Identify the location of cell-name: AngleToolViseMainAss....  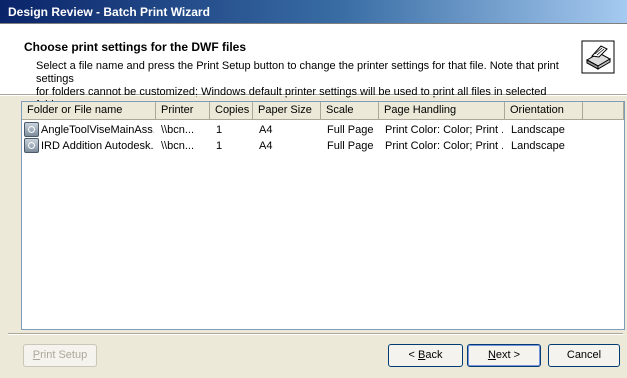
(97, 130).